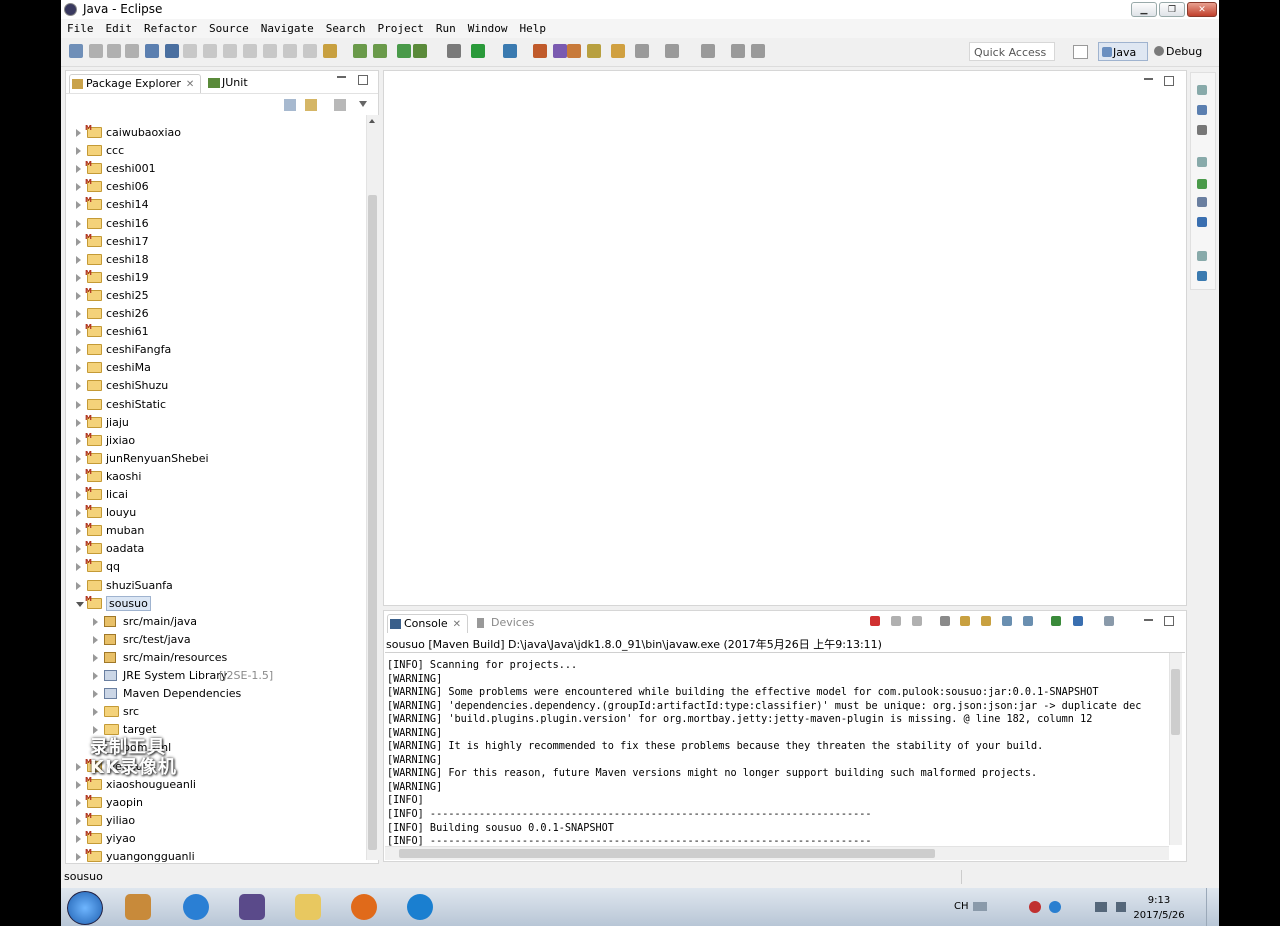  Describe the element at coordinates (1202, 110) in the screenshot. I see `outline-icon` at that location.